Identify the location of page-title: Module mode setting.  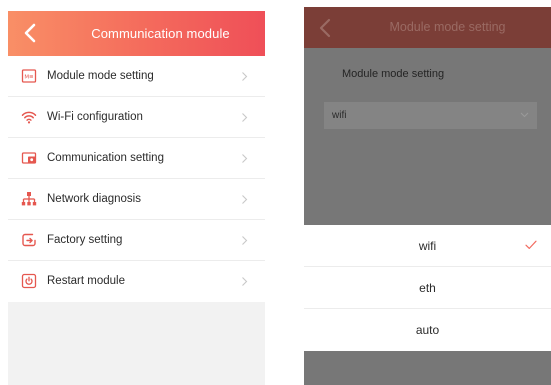
(447, 27).